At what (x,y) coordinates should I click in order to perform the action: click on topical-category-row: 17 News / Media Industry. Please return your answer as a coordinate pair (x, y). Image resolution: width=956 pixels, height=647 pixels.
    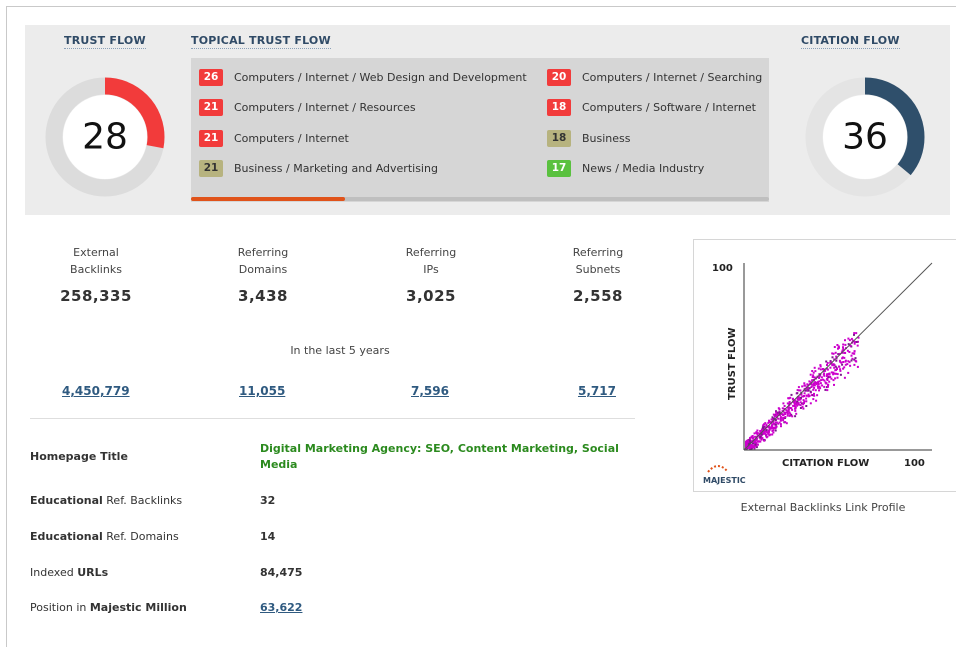
    Looking at the image, I should click on (625, 168).